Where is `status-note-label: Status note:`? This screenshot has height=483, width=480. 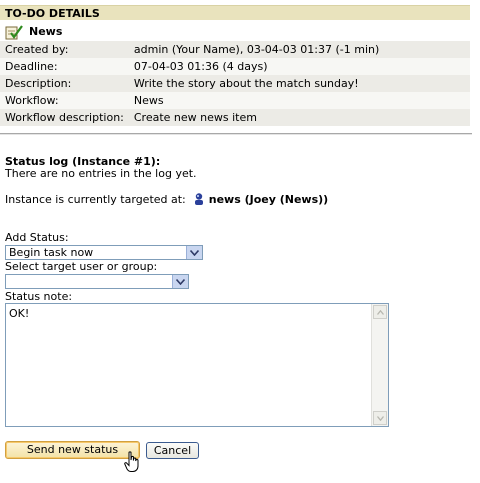 status-note-label: Status note: is located at coordinates (39, 296).